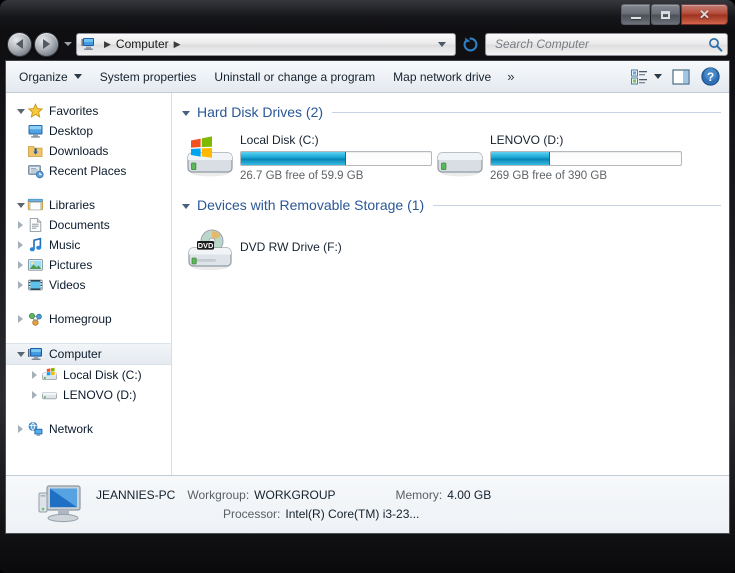 The image size is (735, 573). I want to click on change-view-button, so click(646, 76).